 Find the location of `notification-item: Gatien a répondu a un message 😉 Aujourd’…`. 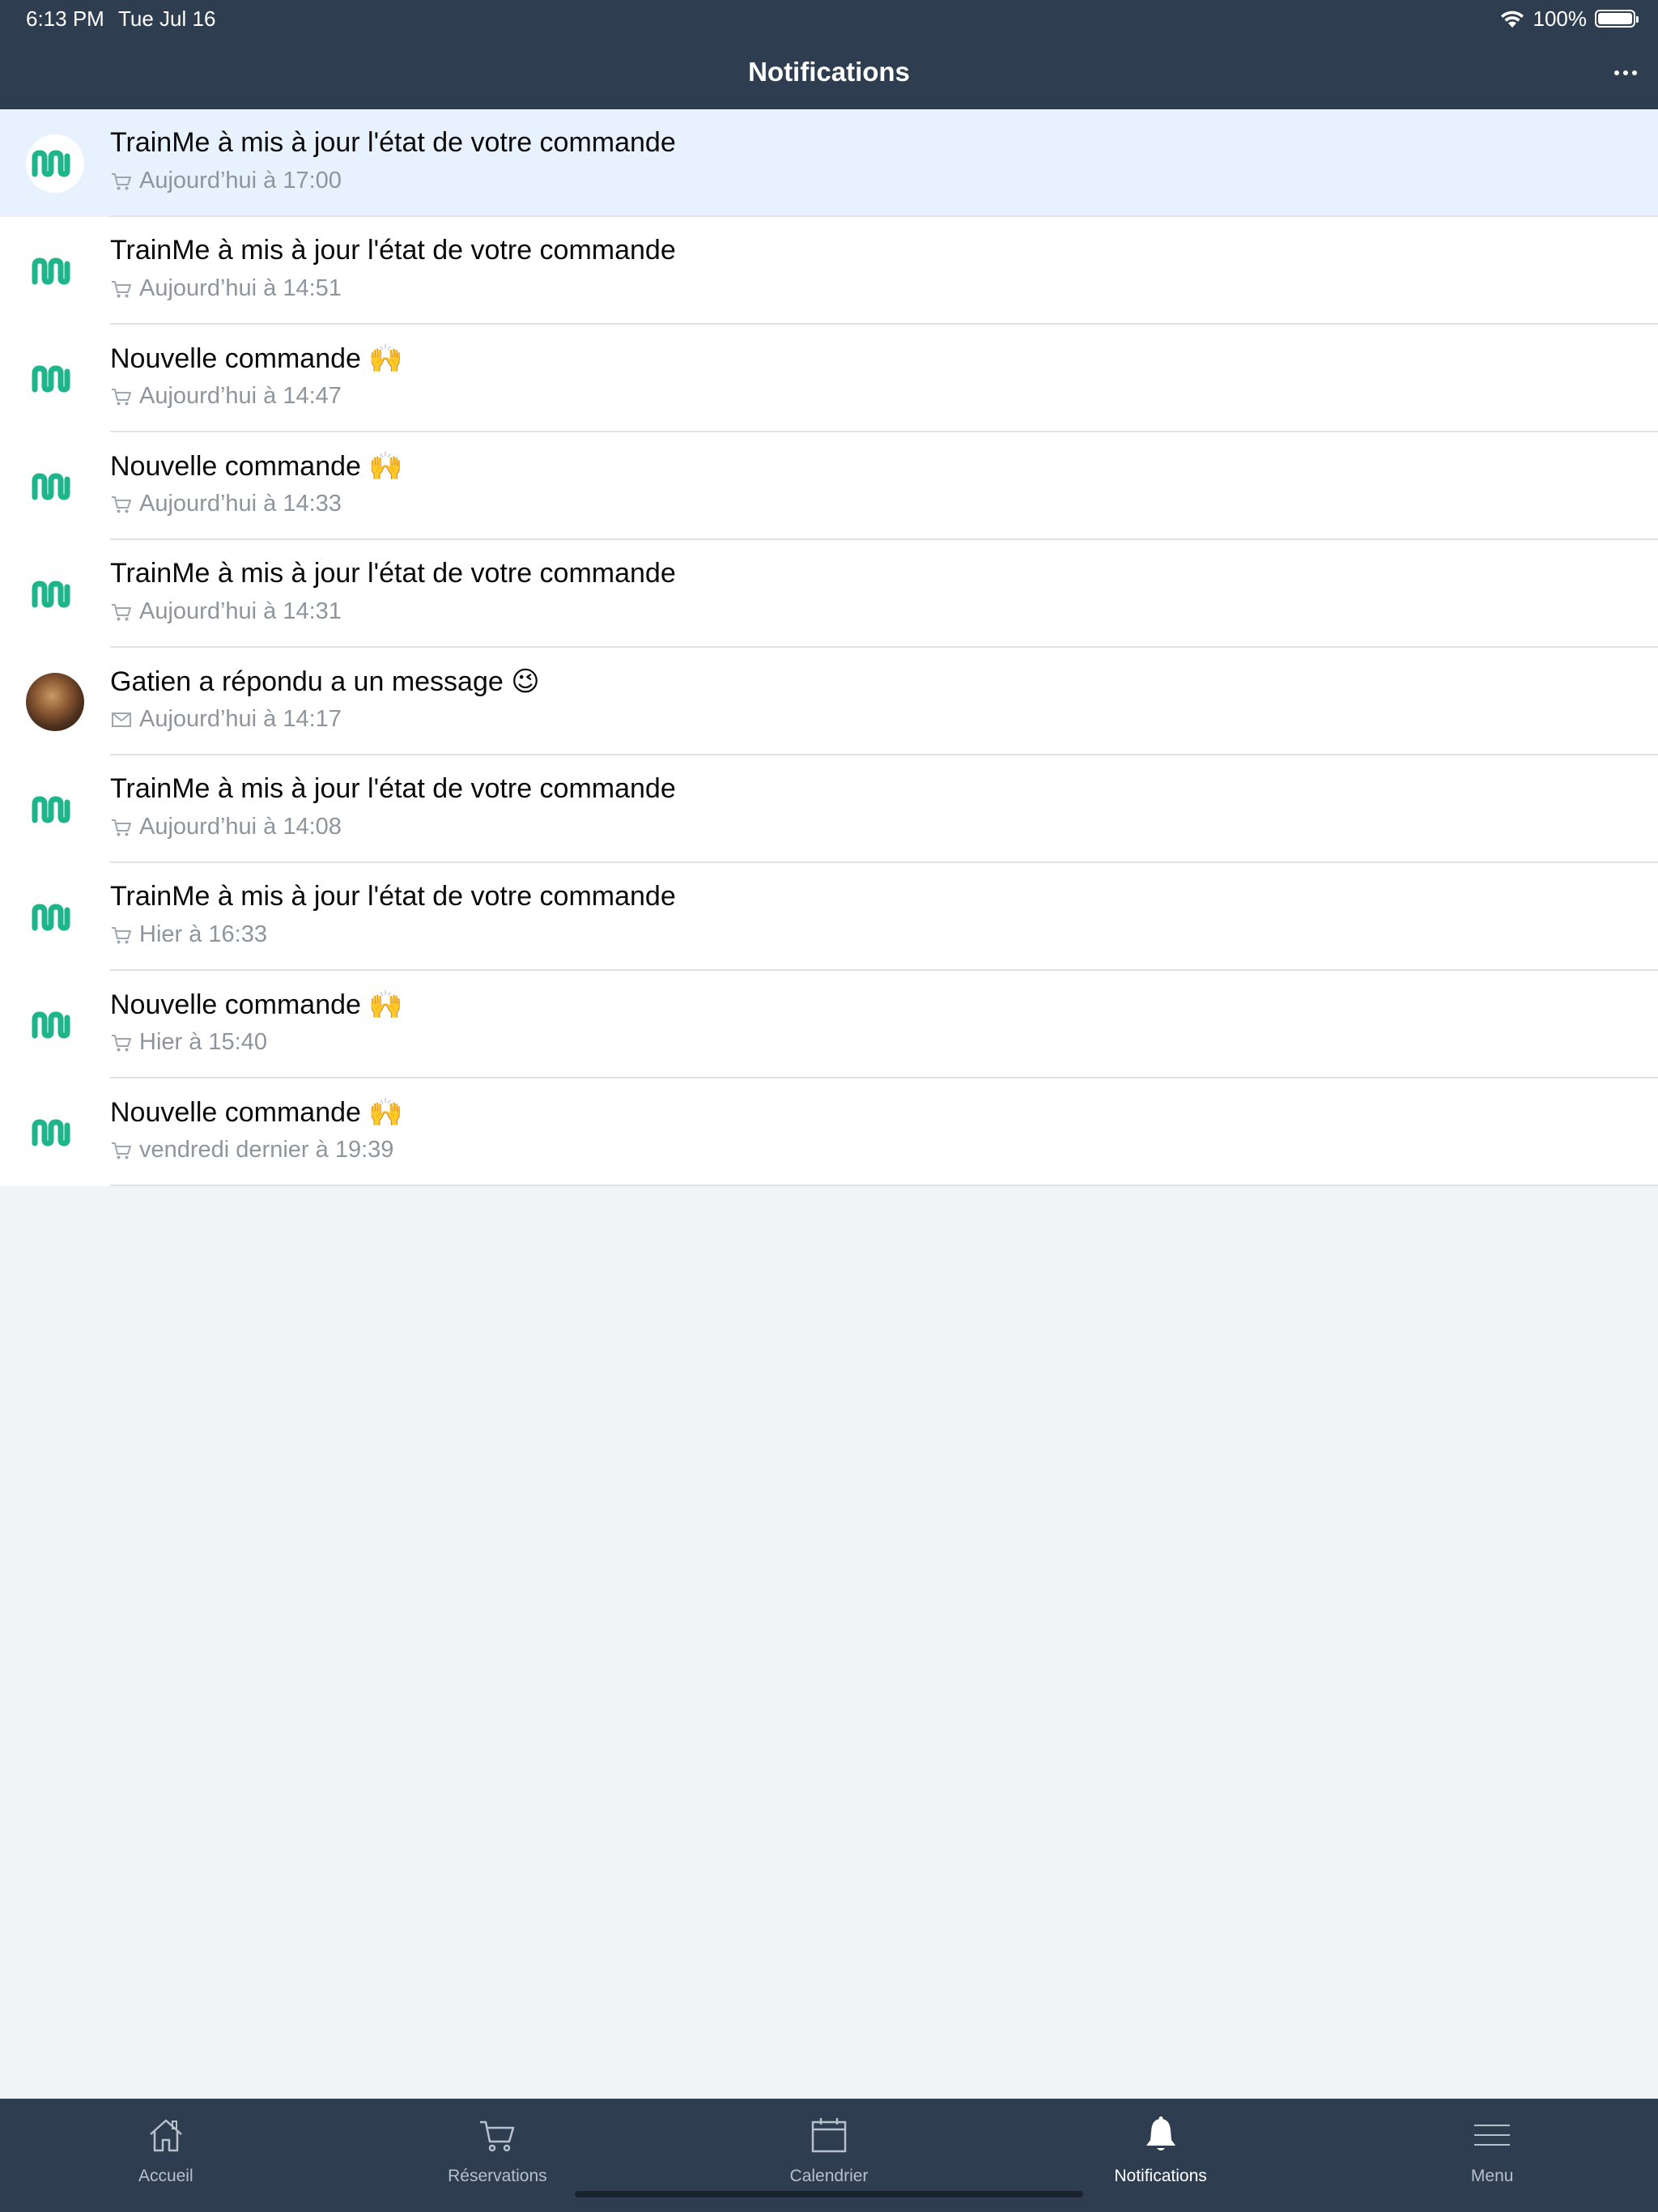

notification-item: Gatien a répondu a un message 😉 Aujourd’… is located at coordinates (829, 702).